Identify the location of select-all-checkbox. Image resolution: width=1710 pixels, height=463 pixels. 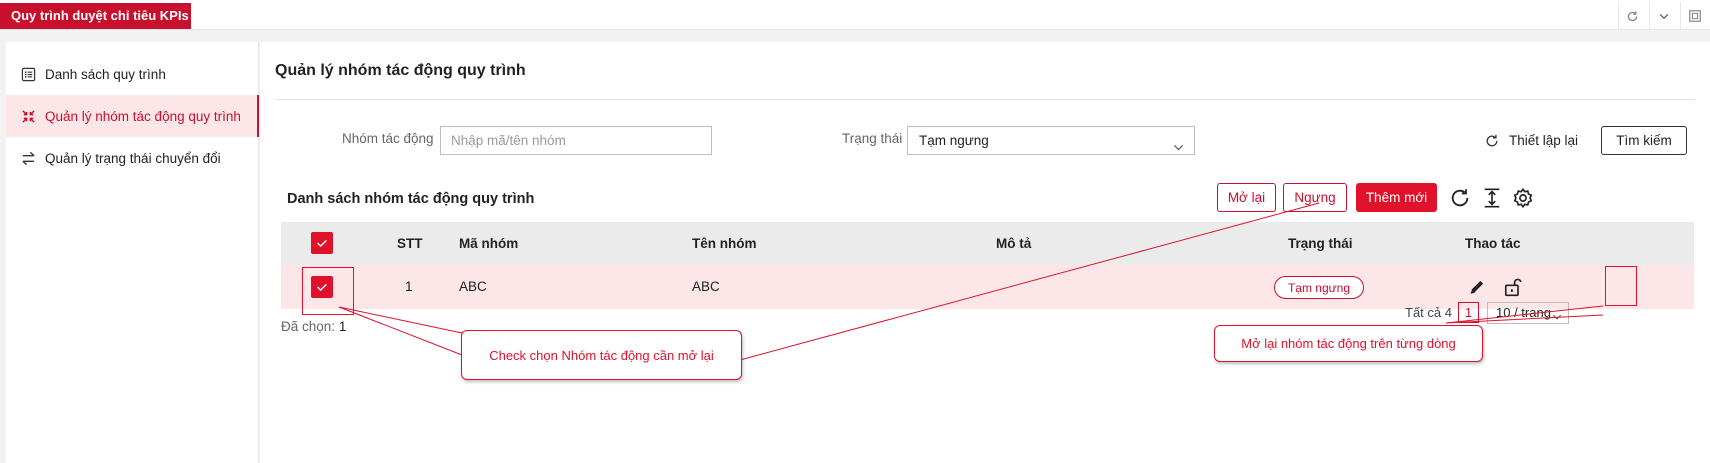
(322, 243).